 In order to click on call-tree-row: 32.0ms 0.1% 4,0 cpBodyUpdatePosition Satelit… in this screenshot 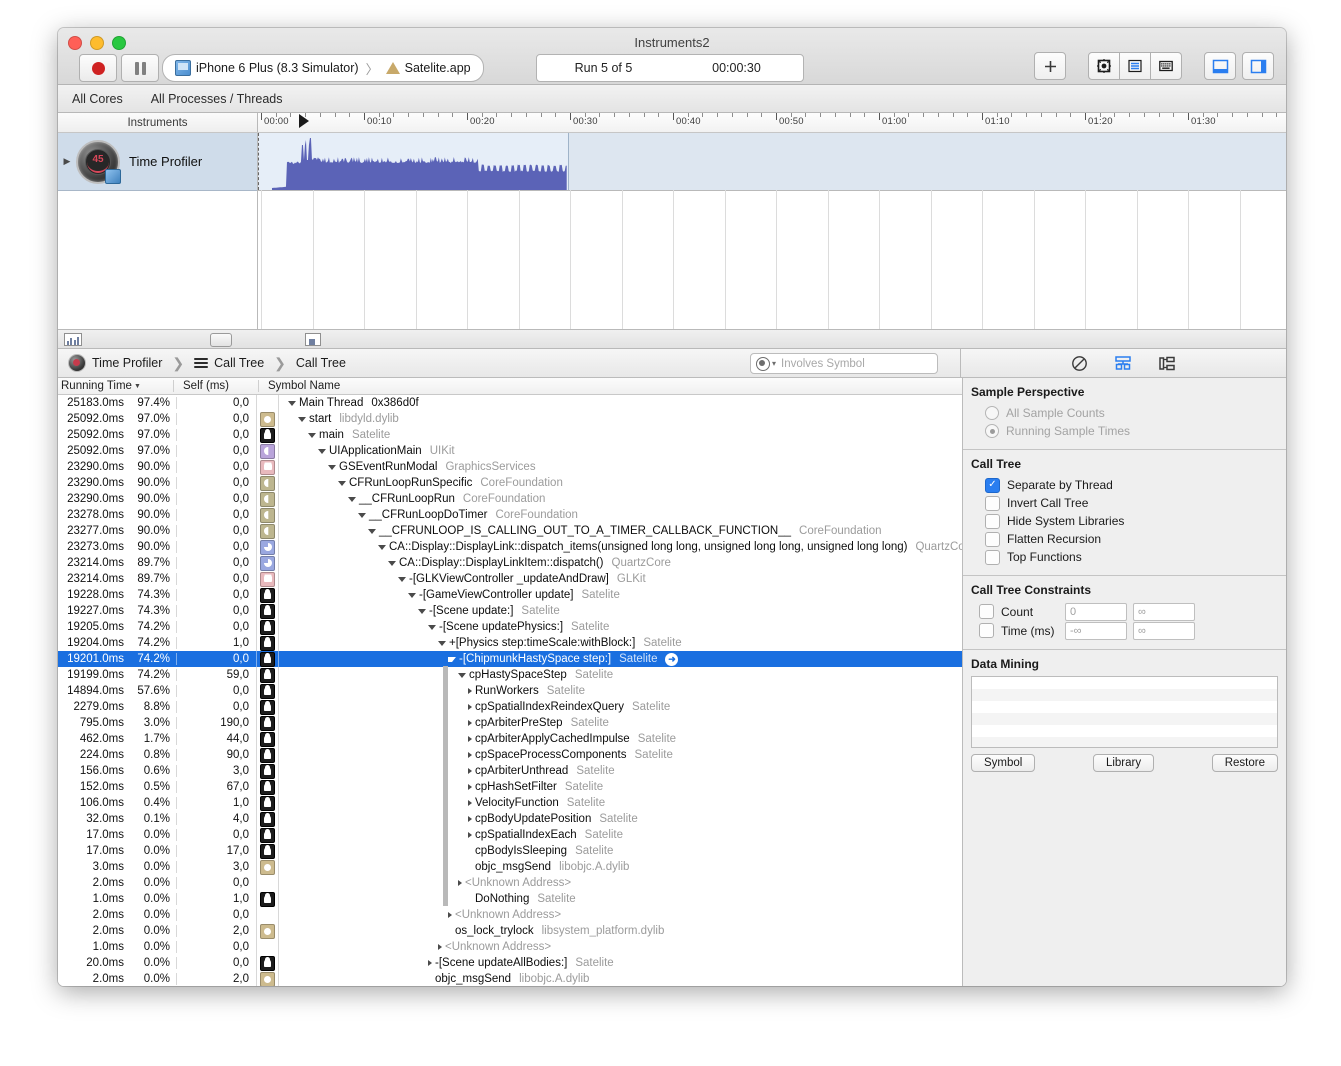, I will do `click(510, 819)`.